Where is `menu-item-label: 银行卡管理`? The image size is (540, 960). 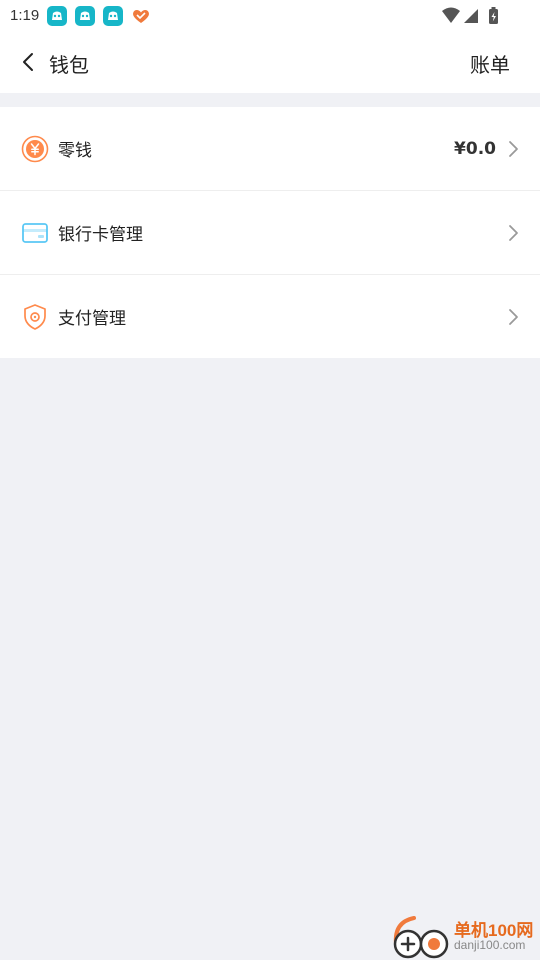
menu-item-label: 银行卡管理 is located at coordinates (100, 235).